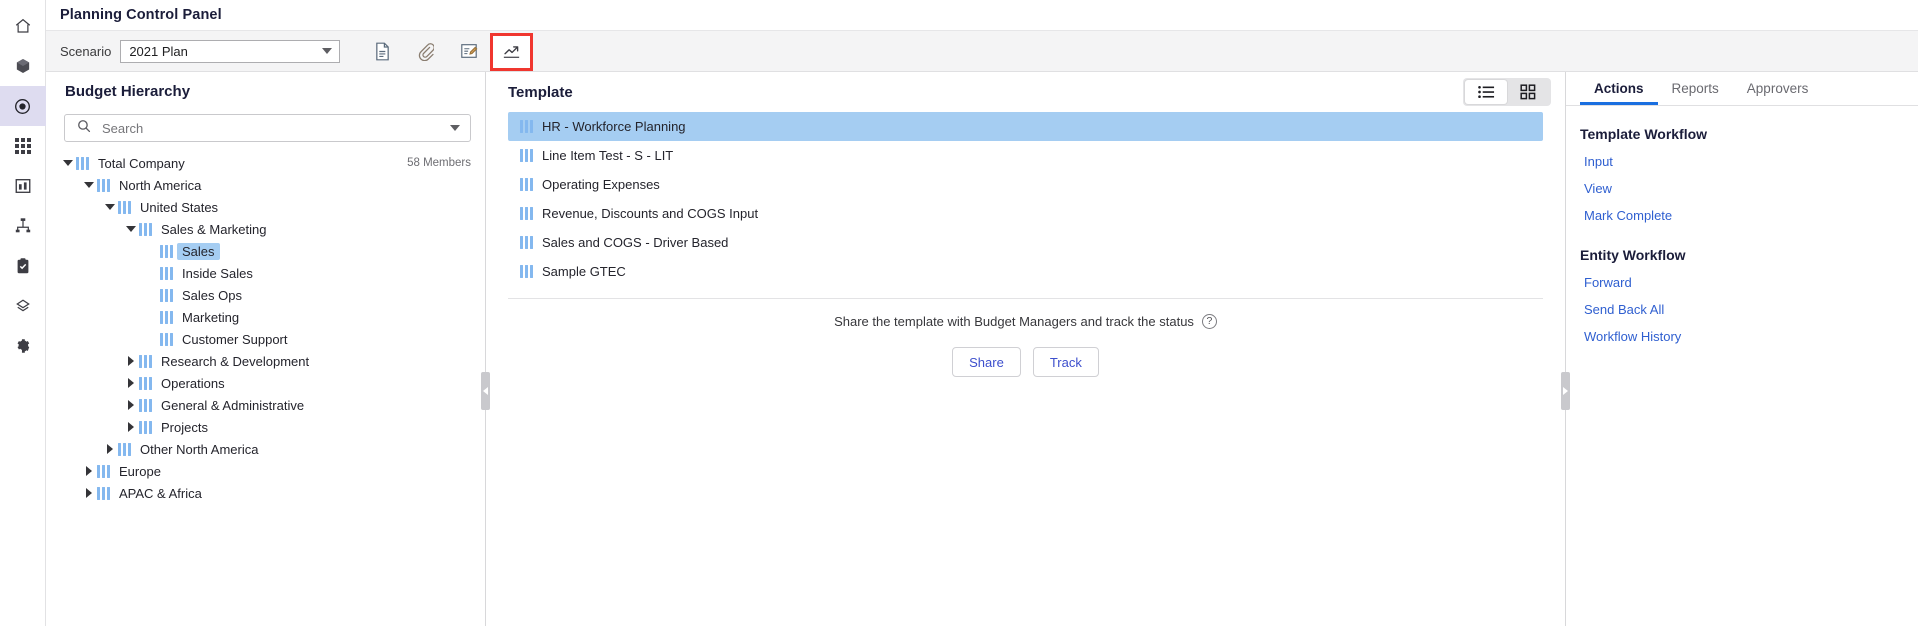  I want to click on tree-node: Europe, so click(265, 471).